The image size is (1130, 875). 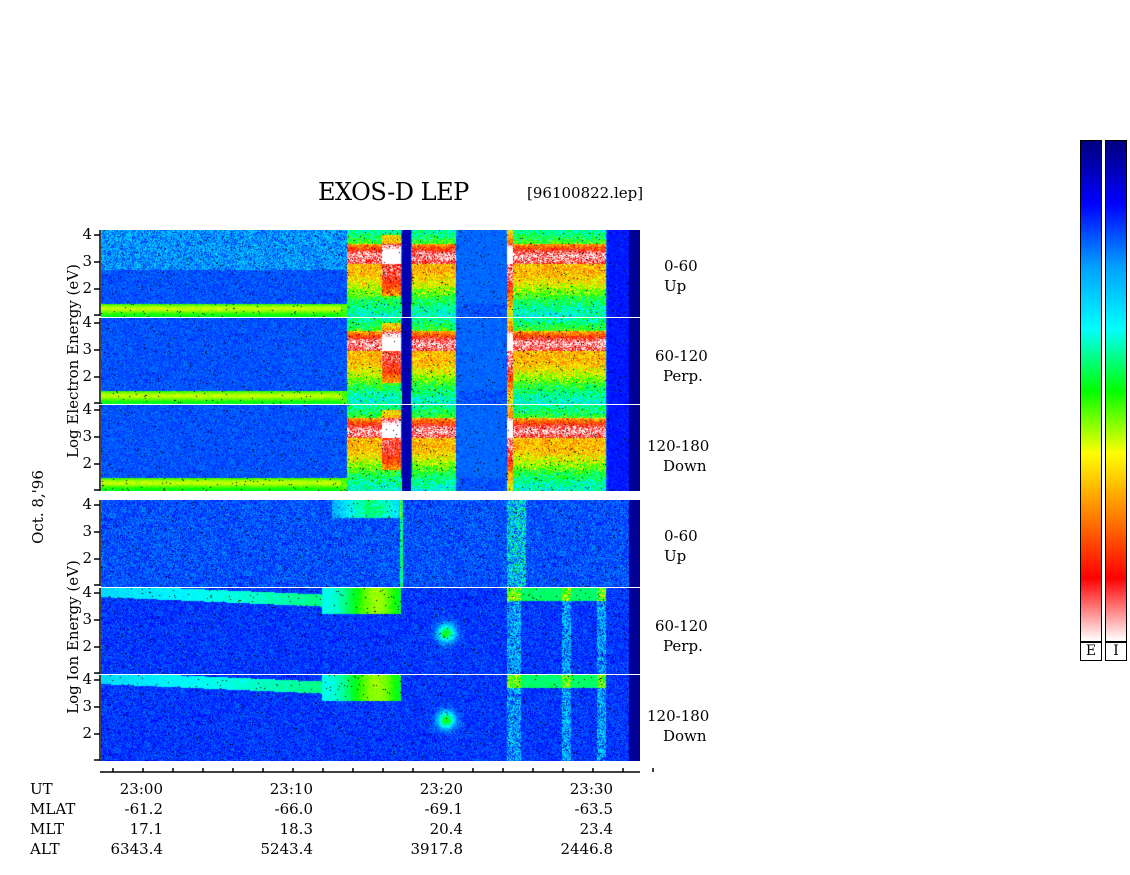 What do you see at coordinates (437, 849) in the screenshot?
I see `alt-value: 3917.8` at bounding box center [437, 849].